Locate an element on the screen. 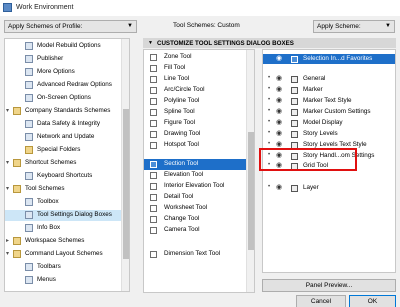 The height and width of the screenshot is (307, 400). panel-row-model-display: • ◉ Model Display is located at coordinates (329, 123).